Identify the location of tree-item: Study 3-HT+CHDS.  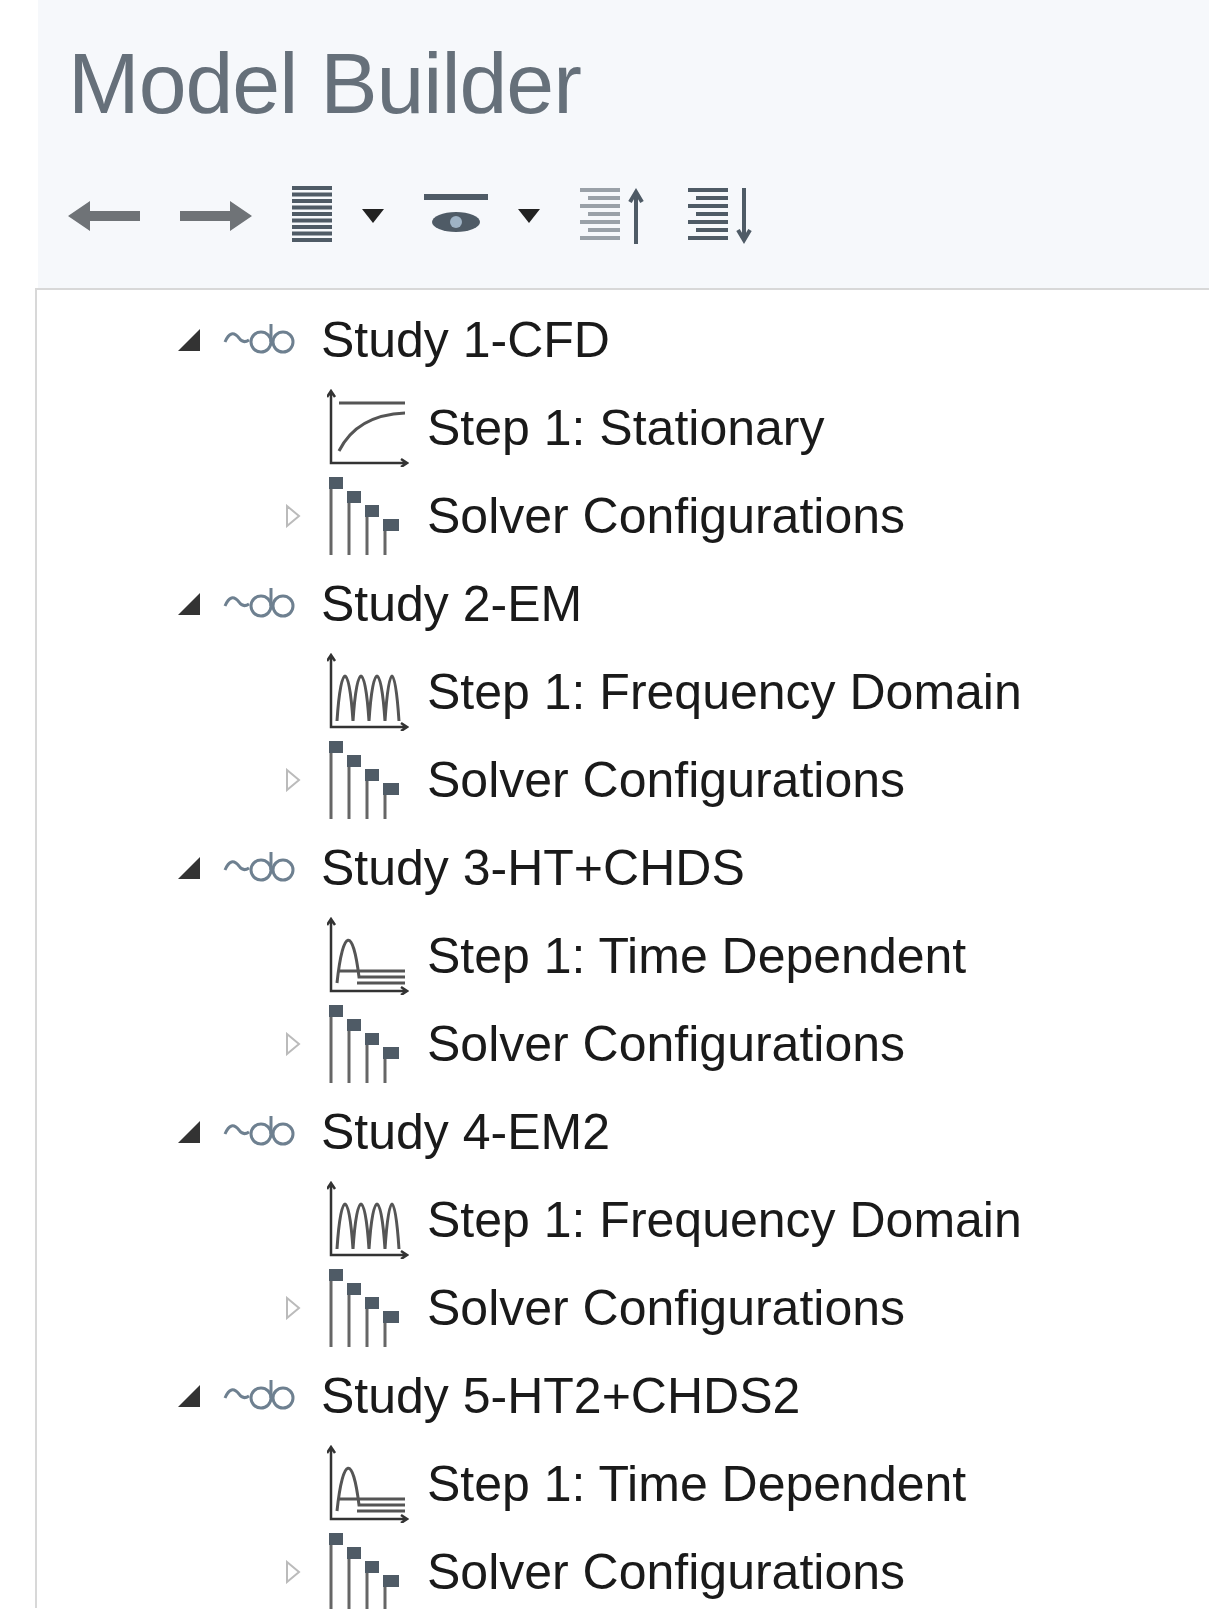
(533, 868).